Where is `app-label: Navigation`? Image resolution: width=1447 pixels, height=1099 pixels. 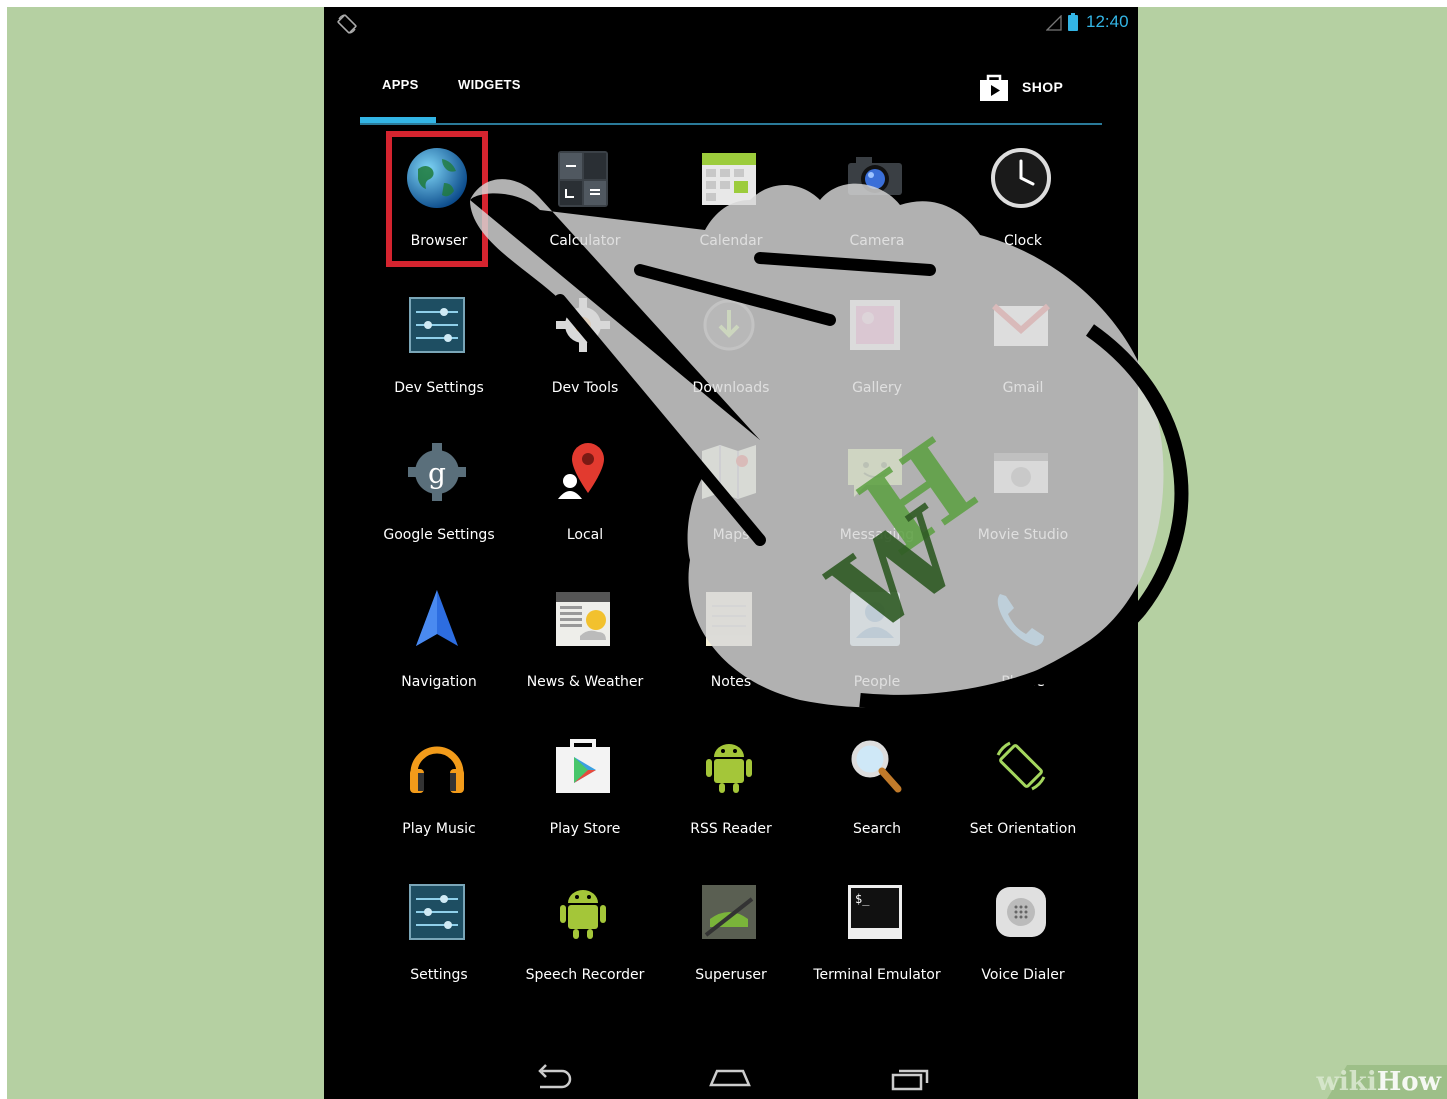
app-label: Navigation is located at coordinates (439, 682).